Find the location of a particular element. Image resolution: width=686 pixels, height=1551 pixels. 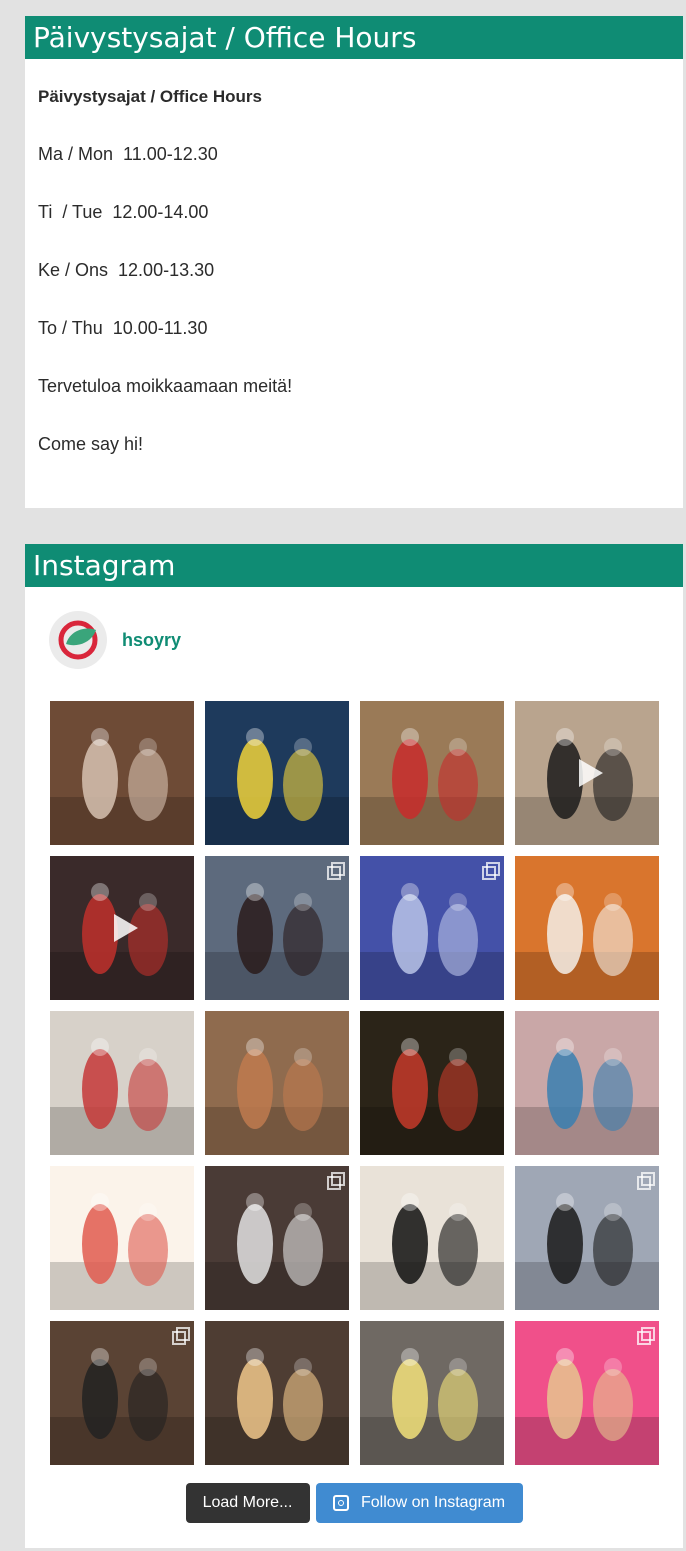

hours-wednesday: Ke / Ons 12.00-13.30 is located at coordinates (126, 270).